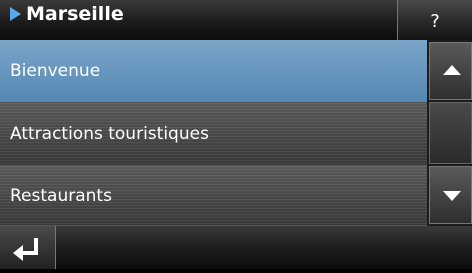  I want to click on play-arrow-icon, so click(15, 14).